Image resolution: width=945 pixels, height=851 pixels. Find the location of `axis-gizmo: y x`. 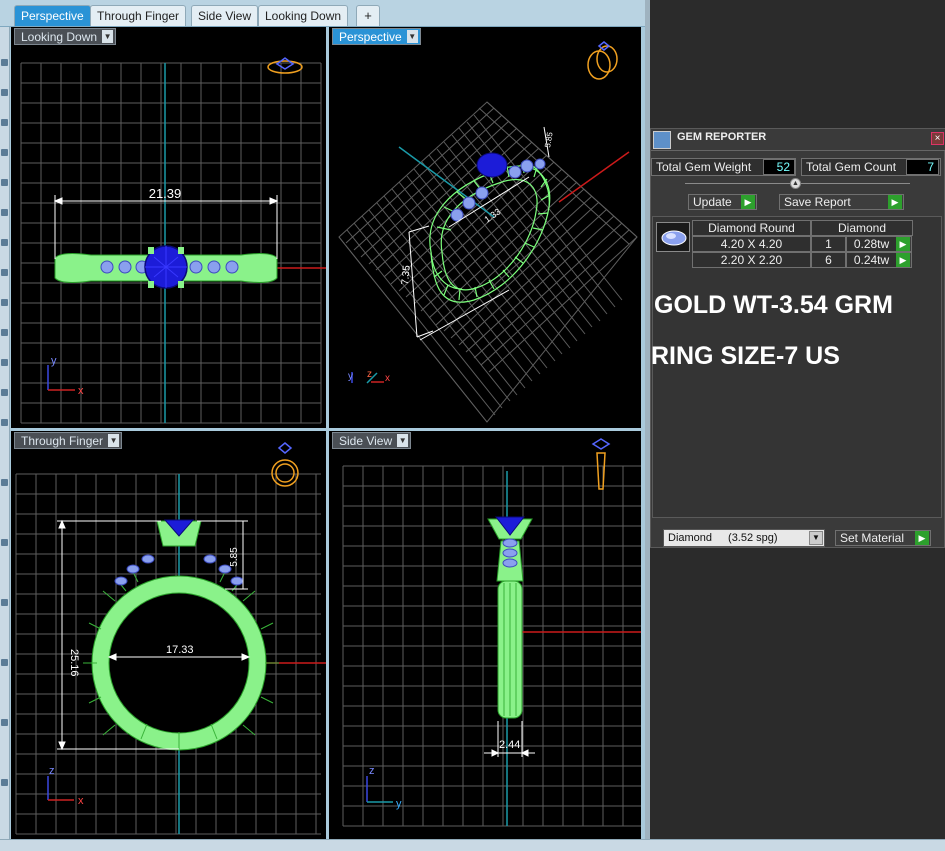

axis-gizmo: y x is located at coordinates (65, 376).